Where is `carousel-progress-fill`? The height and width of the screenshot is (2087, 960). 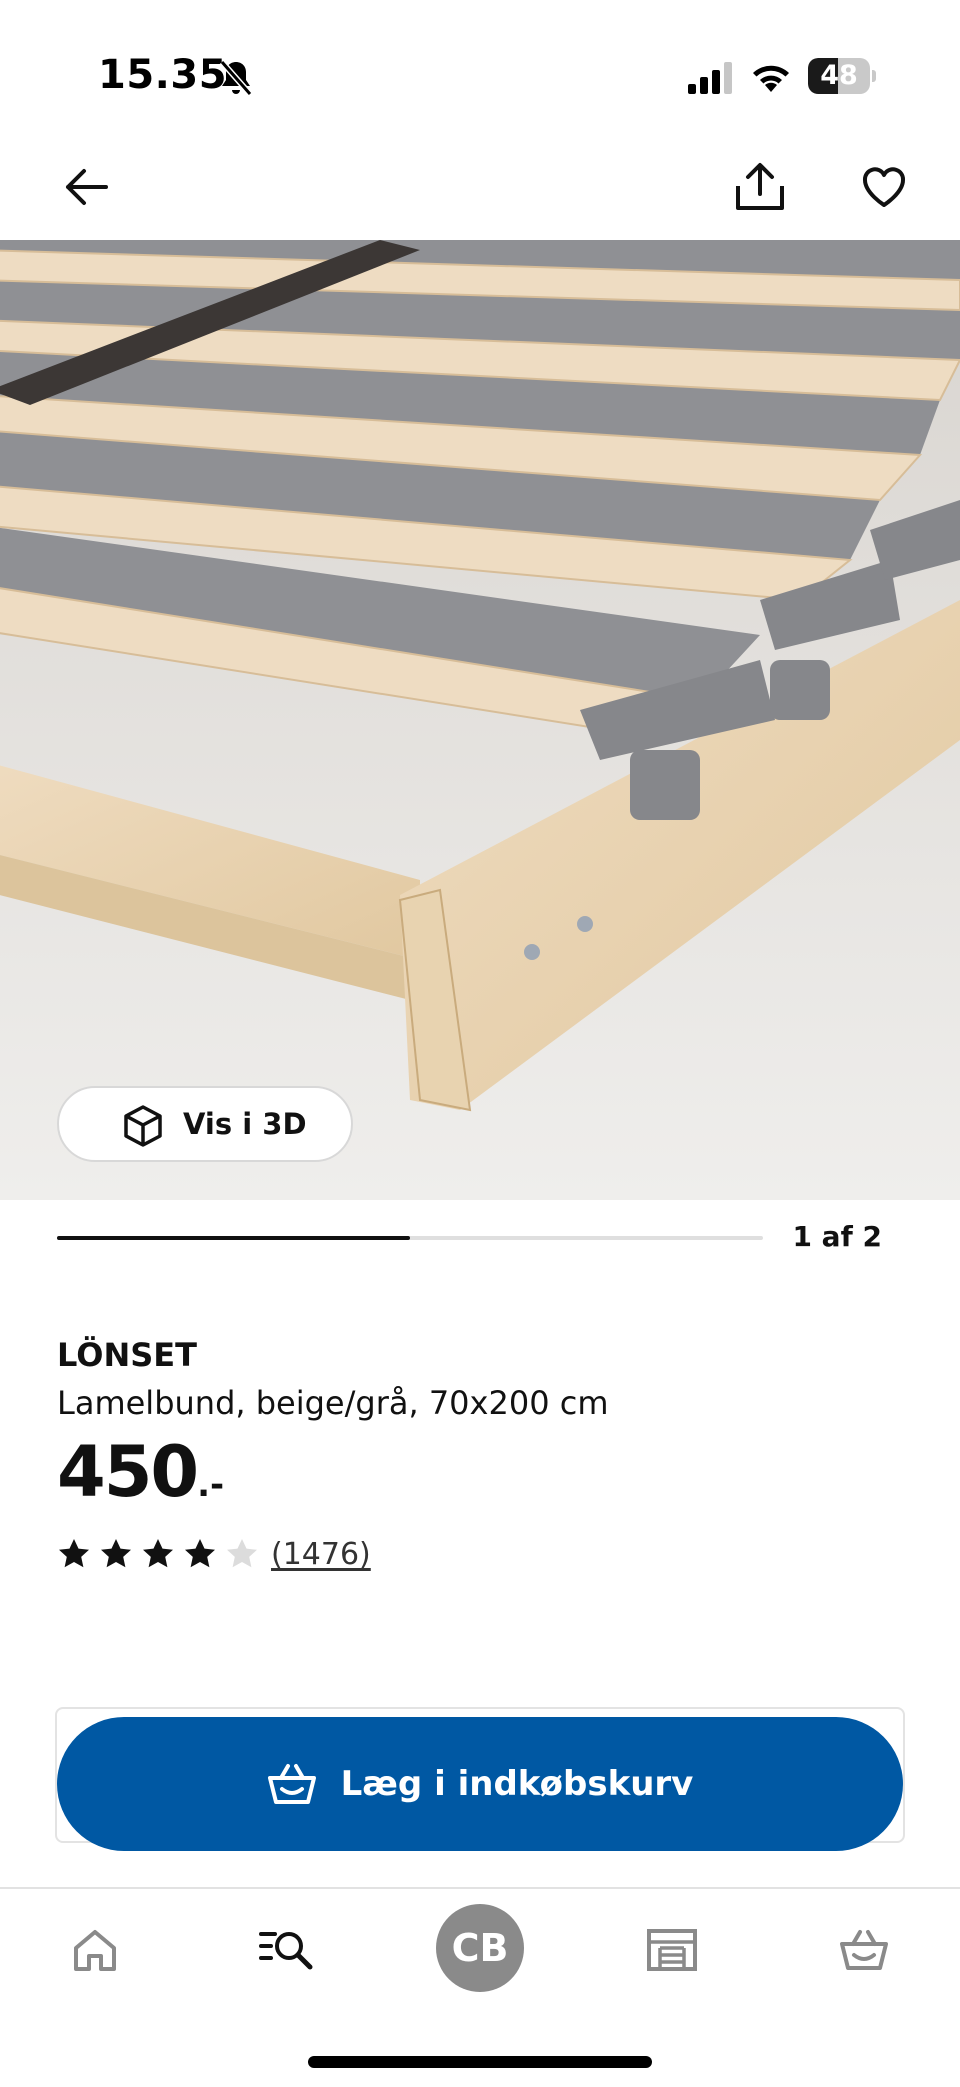 carousel-progress-fill is located at coordinates (233, 1238).